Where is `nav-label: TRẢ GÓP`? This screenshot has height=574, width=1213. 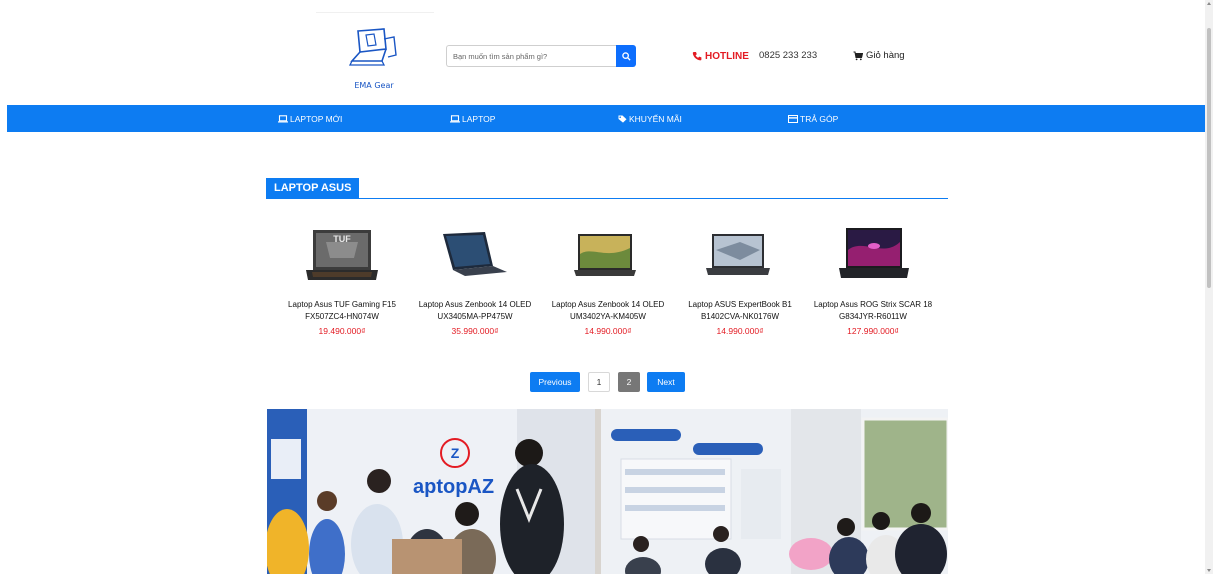 nav-label: TRẢ GÓP is located at coordinates (819, 118).